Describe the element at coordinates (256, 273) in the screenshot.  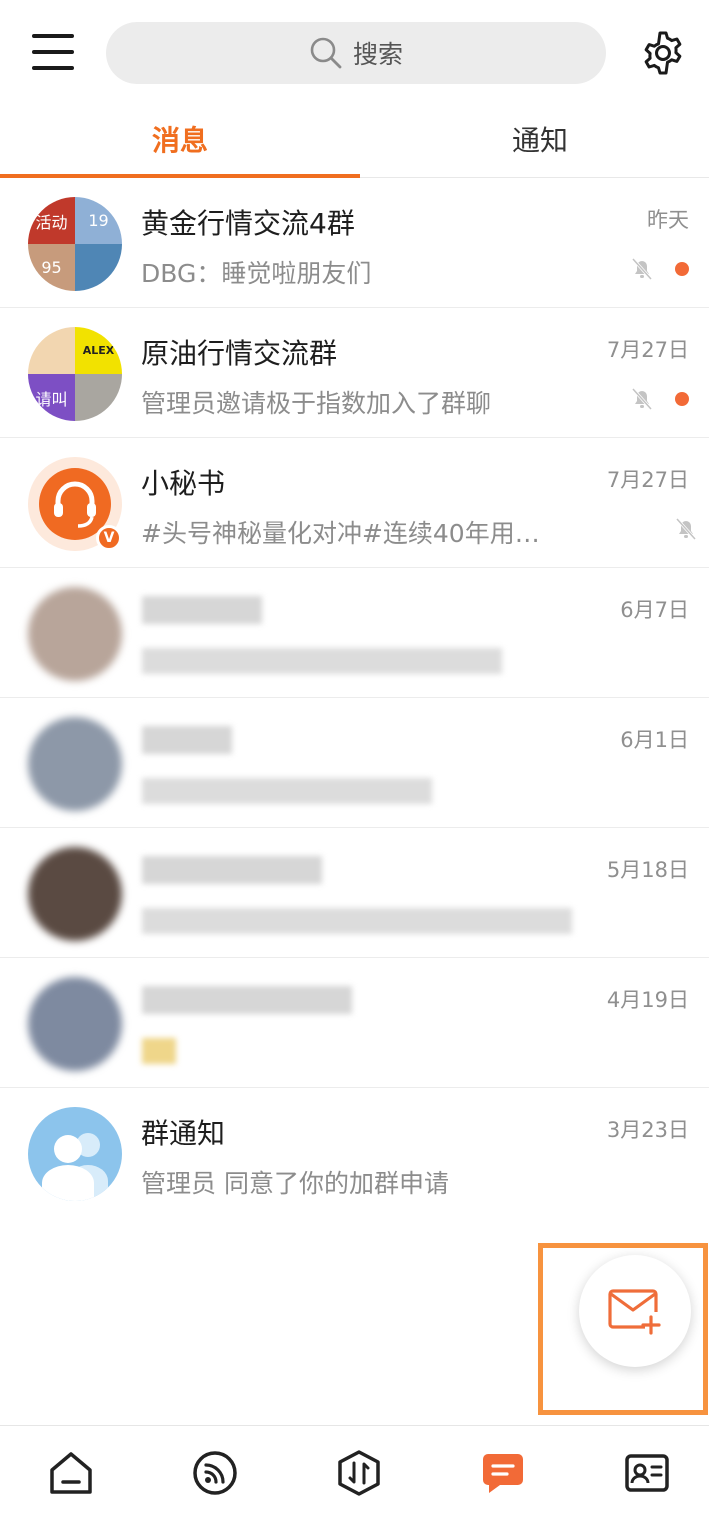
I see `conversation-preview: DBG：睡觉啦朋友们` at that location.